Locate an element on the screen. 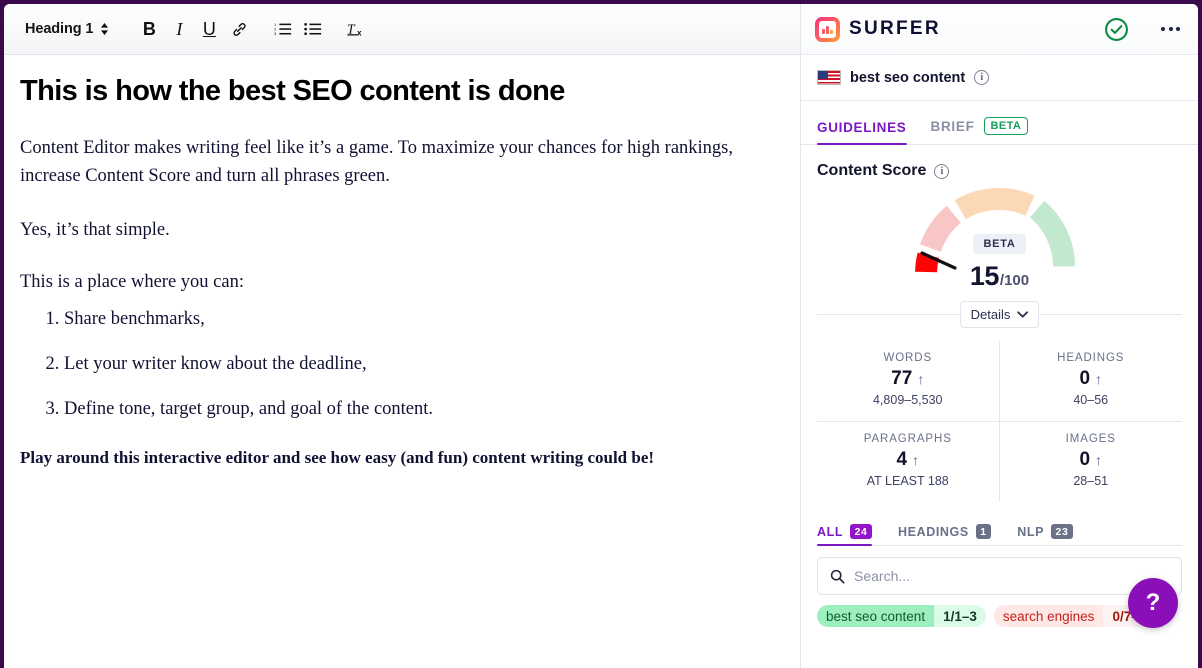  stat-paragraphs: PARAGRAPHS 4 ↑ AT LEAST 188 is located at coordinates (908, 462).